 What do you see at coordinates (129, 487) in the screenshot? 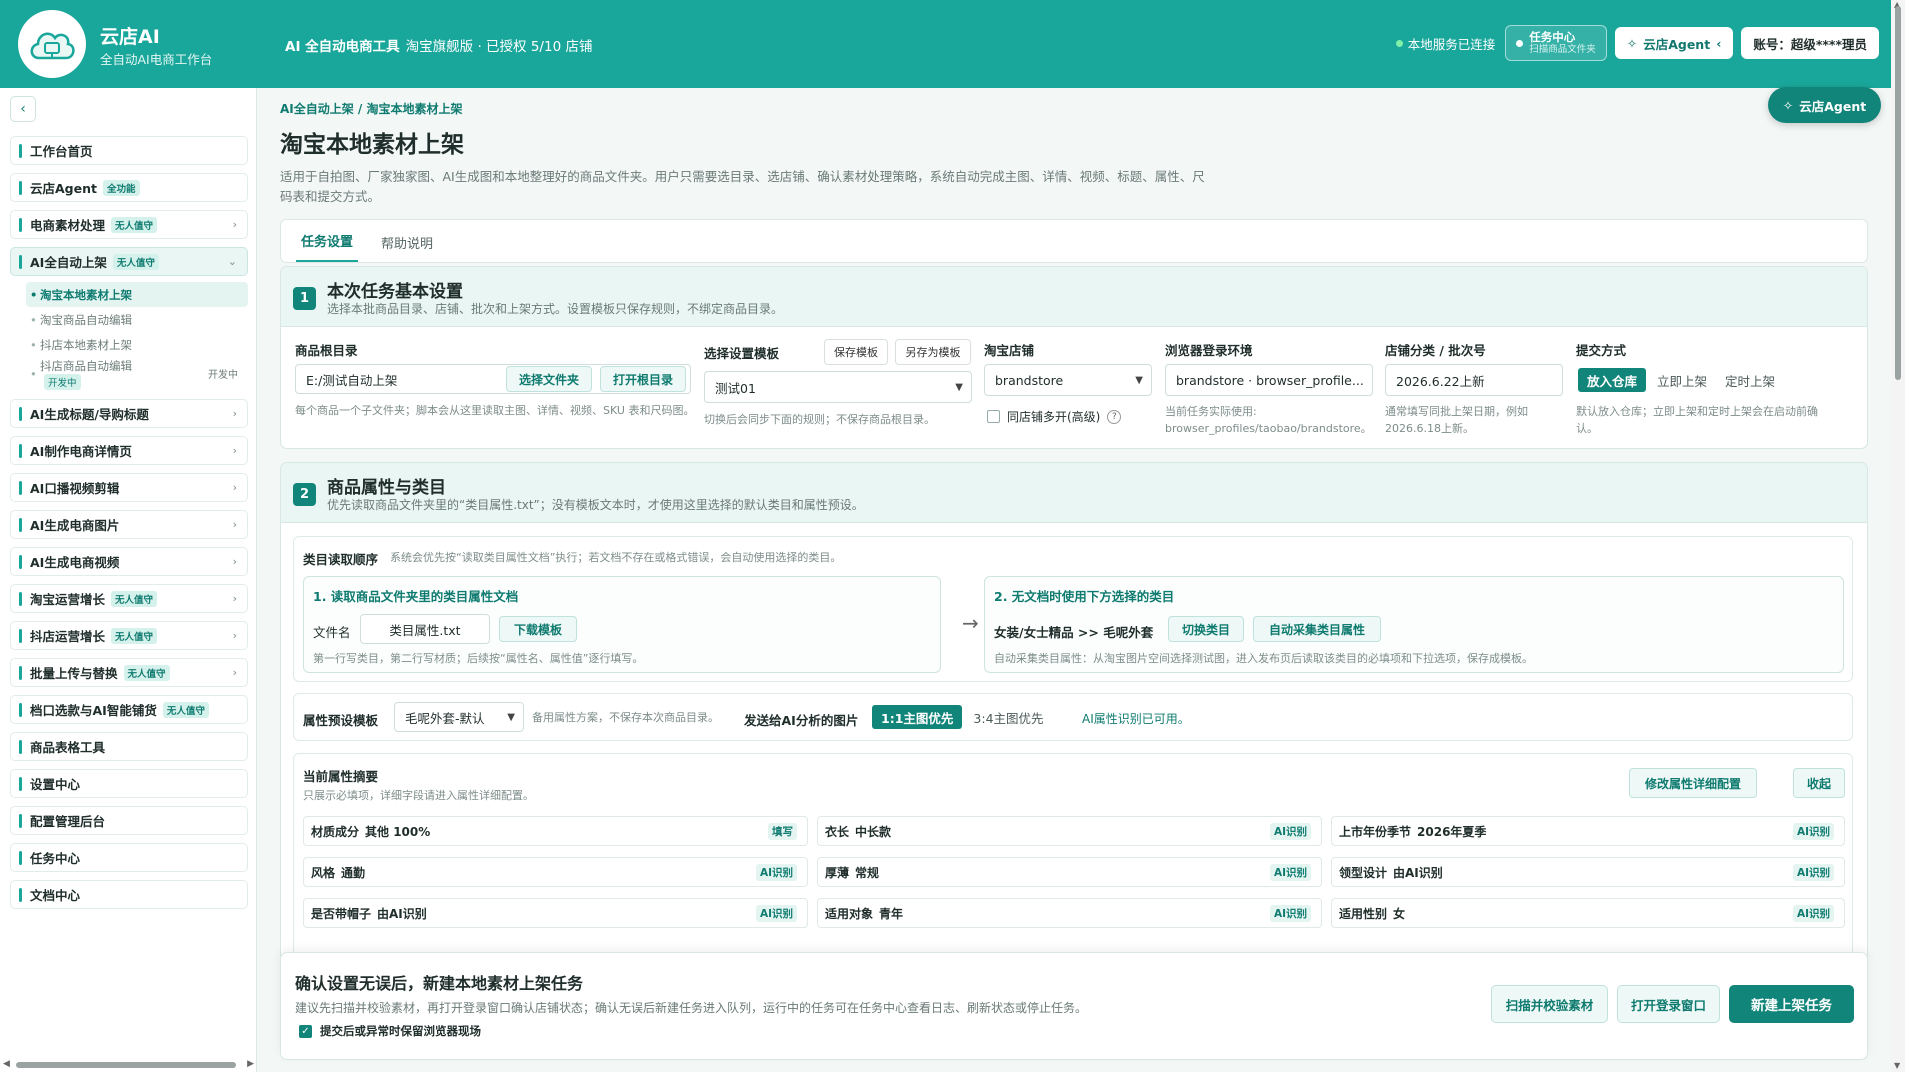
I see `sidebar-item-ai-video-edit: AI口播视频剪辑 ›` at bounding box center [129, 487].